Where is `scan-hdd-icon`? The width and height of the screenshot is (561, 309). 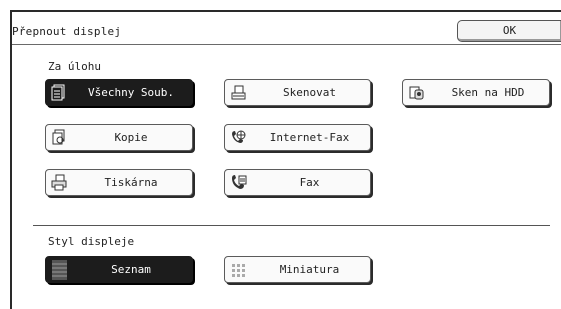
scan-hdd-icon is located at coordinates (416, 92).